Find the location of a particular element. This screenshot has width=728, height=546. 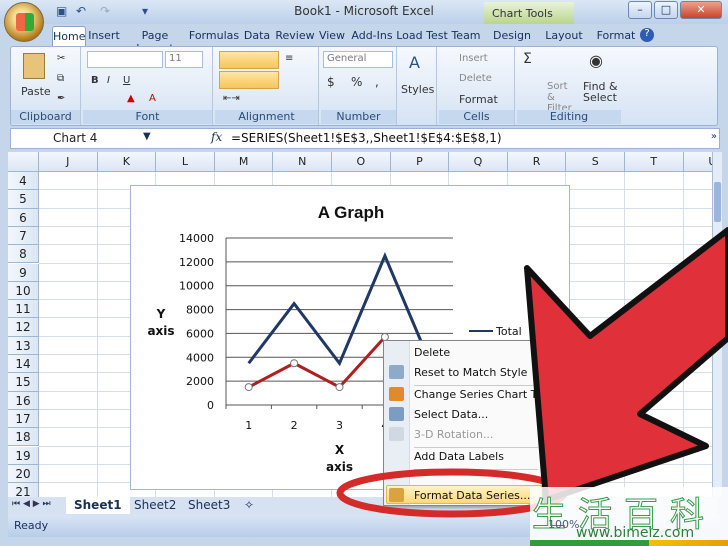

column-header-Q: Q is located at coordinates (478, 162).